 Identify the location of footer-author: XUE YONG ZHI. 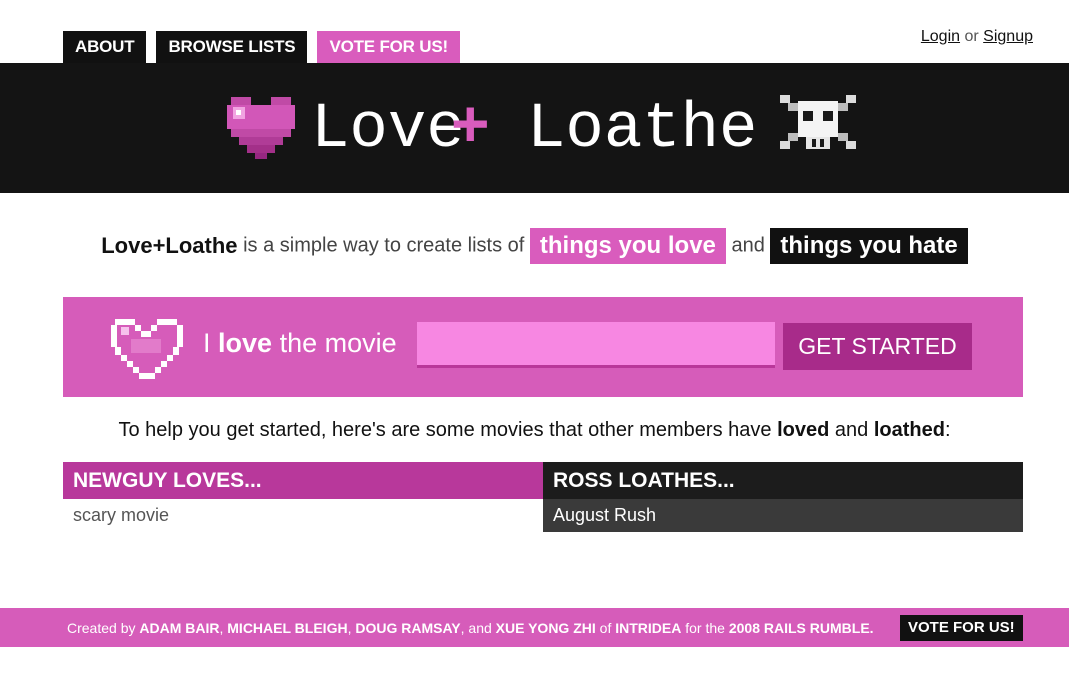
(546, 628).